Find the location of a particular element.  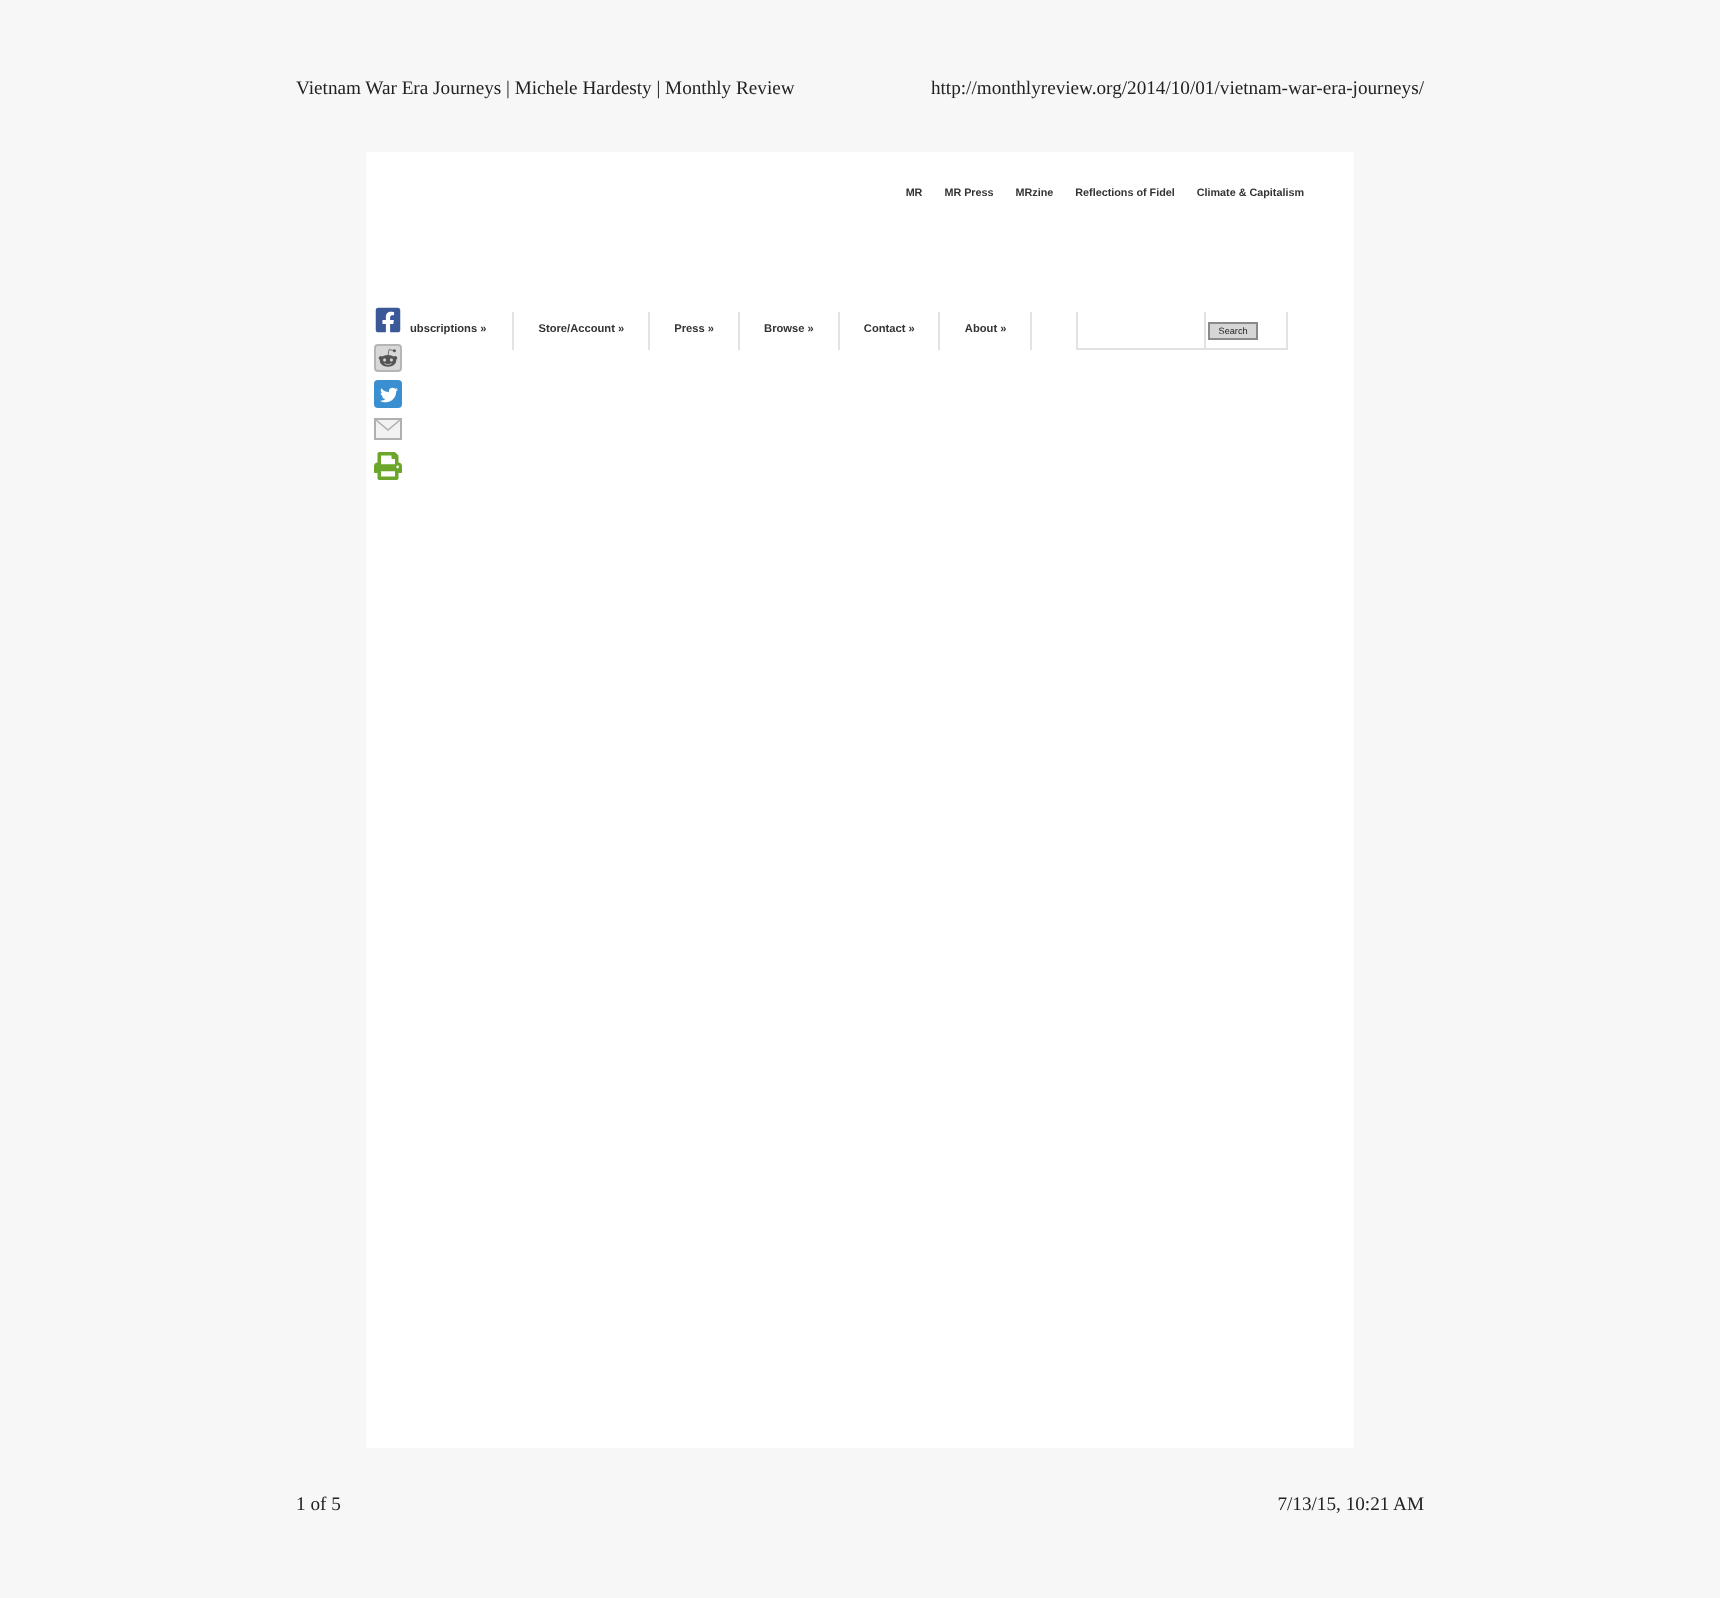

printer-icon is located at coordinates (388, 466).